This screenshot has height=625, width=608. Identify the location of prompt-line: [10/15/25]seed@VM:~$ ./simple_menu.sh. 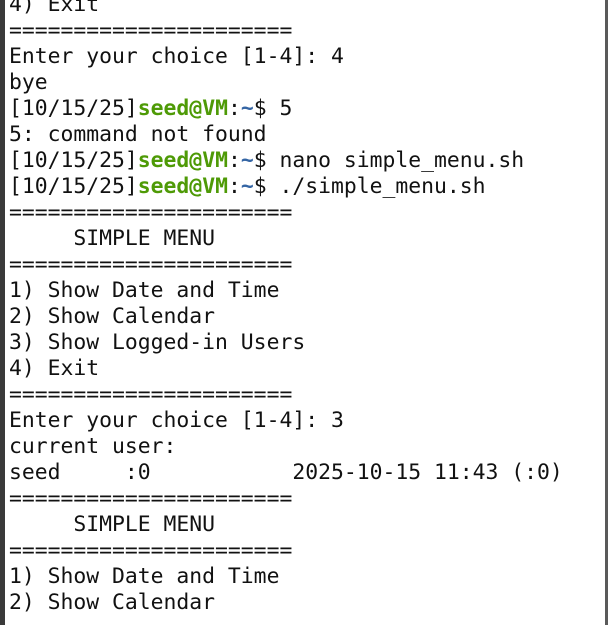
(286, 187).